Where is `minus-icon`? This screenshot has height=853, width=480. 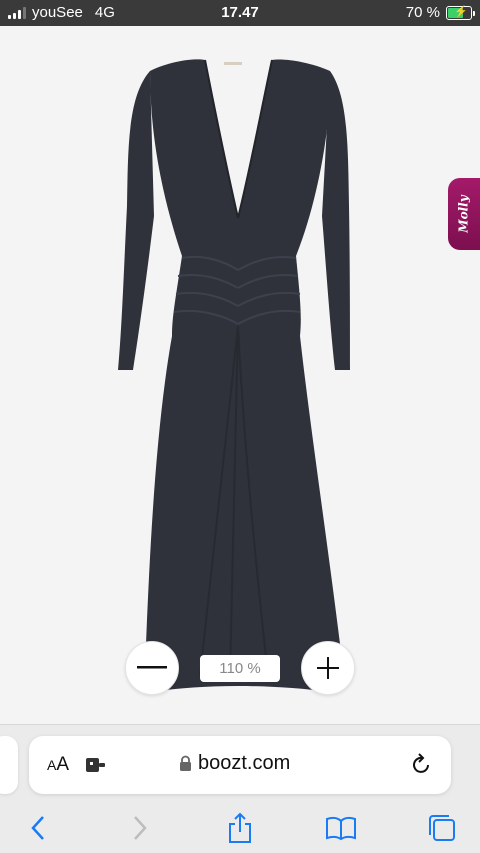
minus-icon is located at coordinates (152, 667).